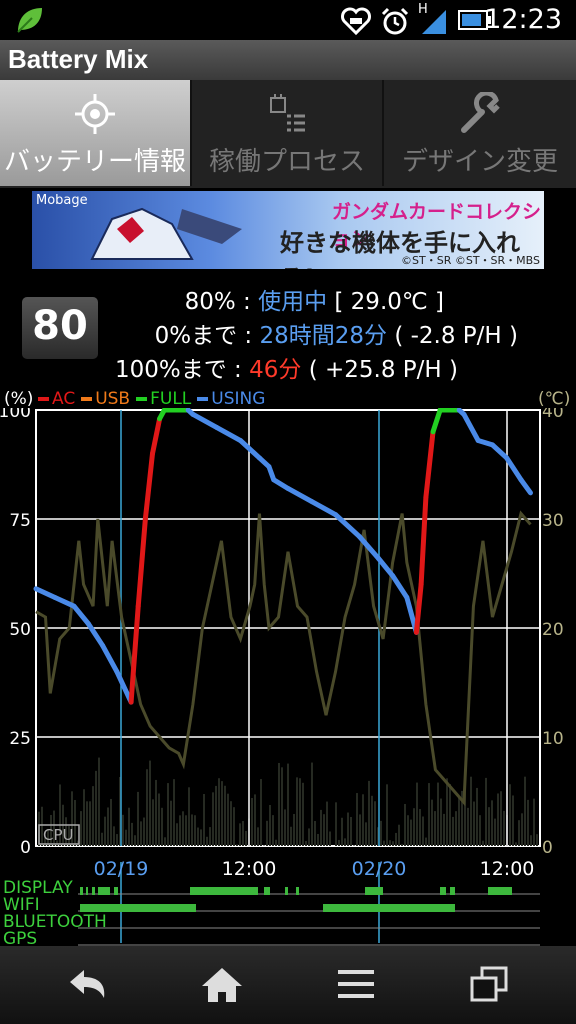  What do you see at coordinates (553, 415) in the screenshot?
I see `y-right-tick: 40` at bounding box center [553, 415].